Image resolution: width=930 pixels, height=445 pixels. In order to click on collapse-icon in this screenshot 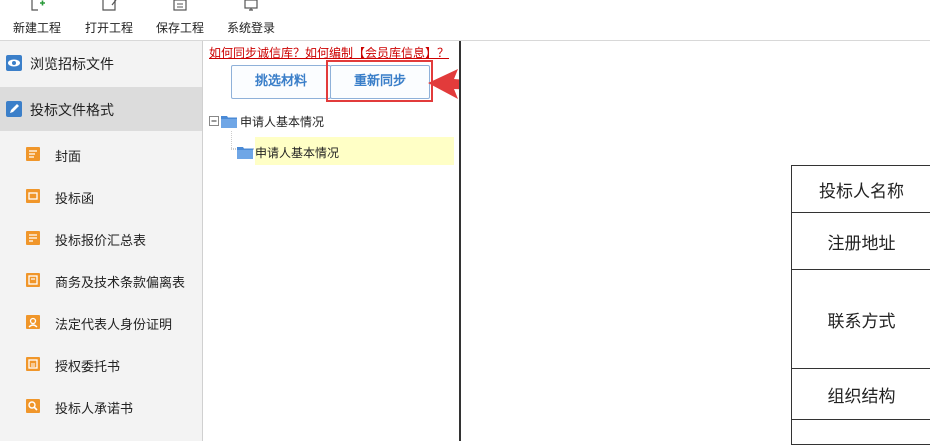, I will do `click(214, 121)`.